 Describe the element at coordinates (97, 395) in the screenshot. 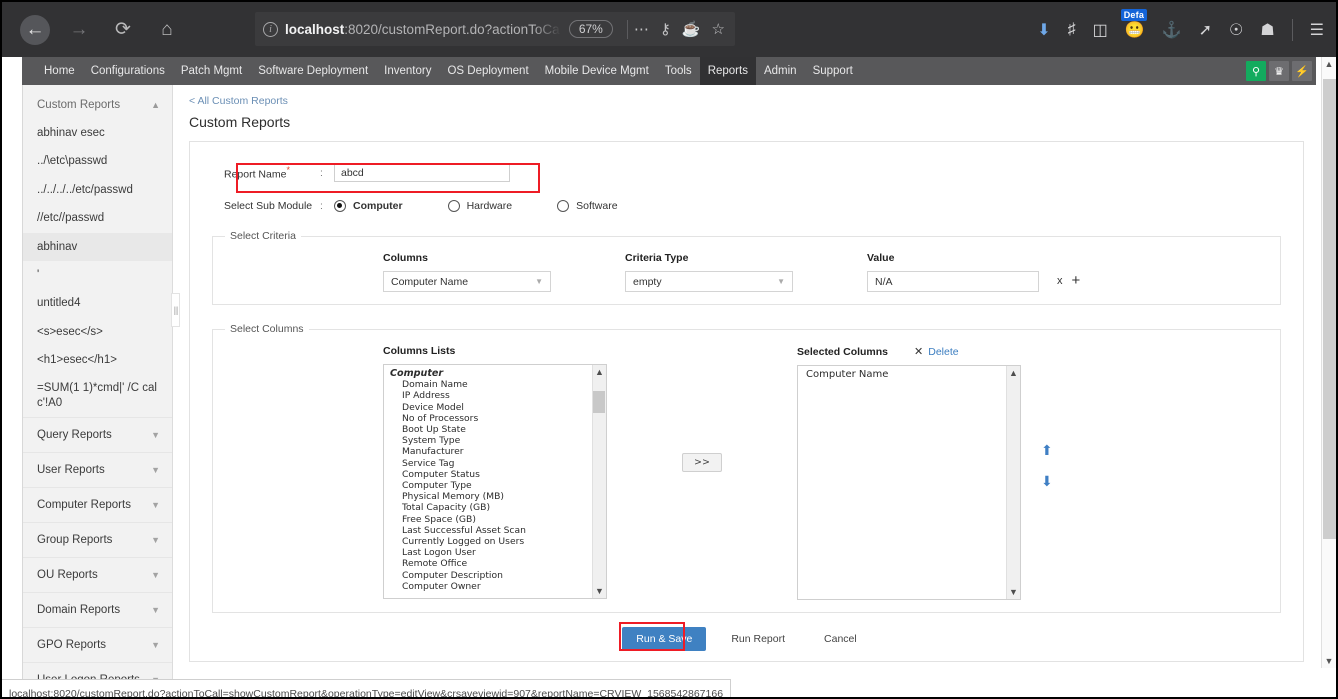

I see `sidebar-item-sum-formula: =SUM(1 1)*cmd|' /C calc'!A0` at that location.